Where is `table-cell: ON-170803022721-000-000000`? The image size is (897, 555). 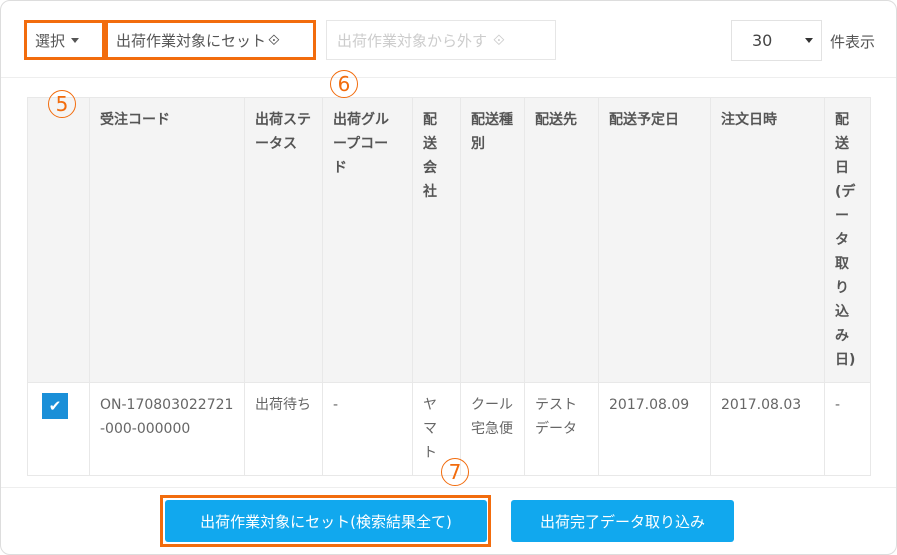
table-cell: ON-170803022721-000-000000 is located at coordinates (167, 429).